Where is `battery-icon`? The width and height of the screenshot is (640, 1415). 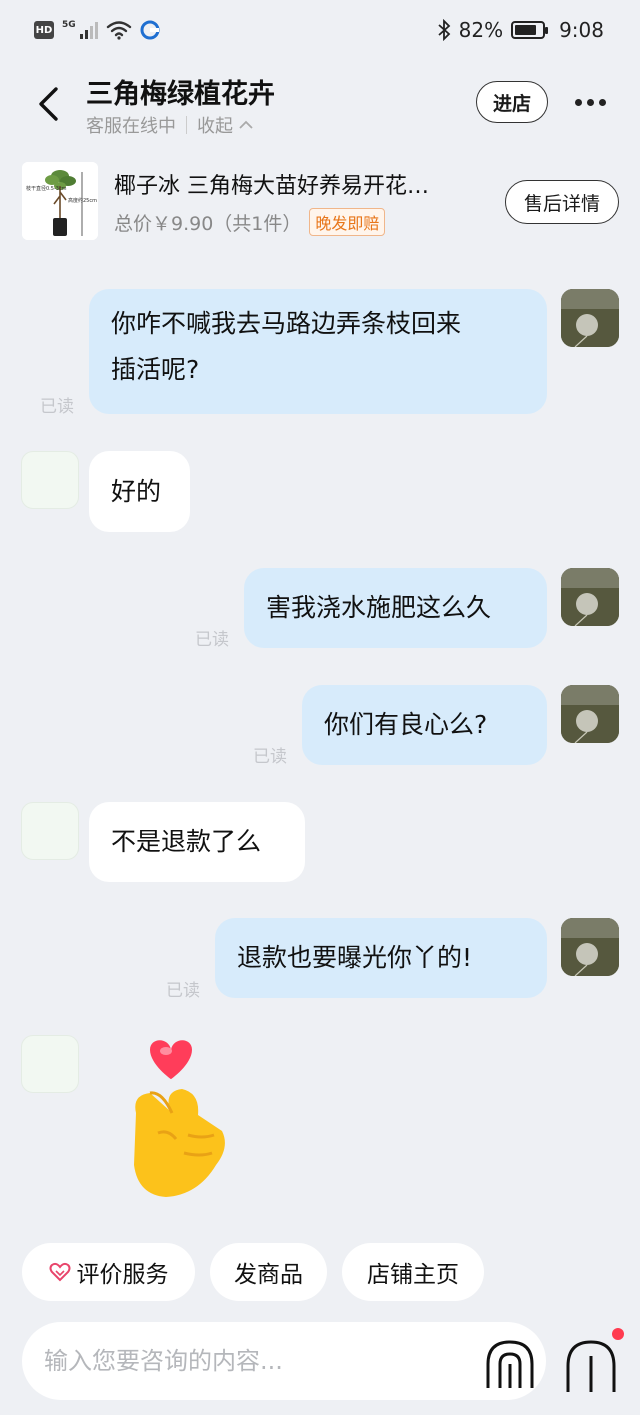
battery-icon is located at coordinates (530, 30).